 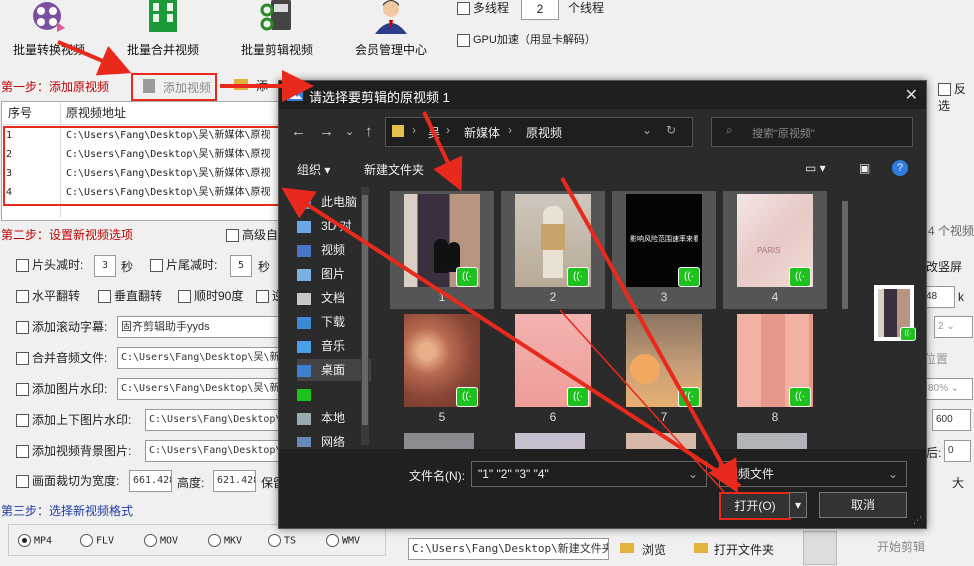 I want to click on thin-arrow-line, so click(x=642, y=401).